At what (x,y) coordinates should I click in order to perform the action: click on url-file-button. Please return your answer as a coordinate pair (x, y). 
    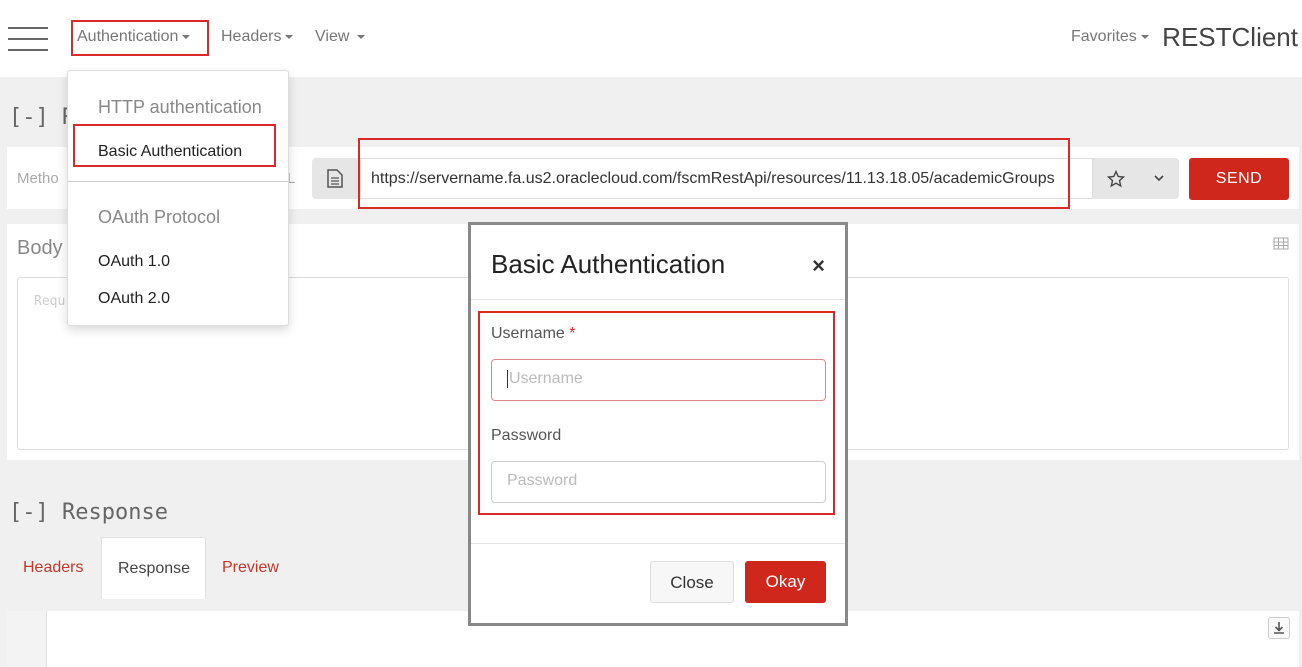
    Looking at the image, I should click on (335, 178).